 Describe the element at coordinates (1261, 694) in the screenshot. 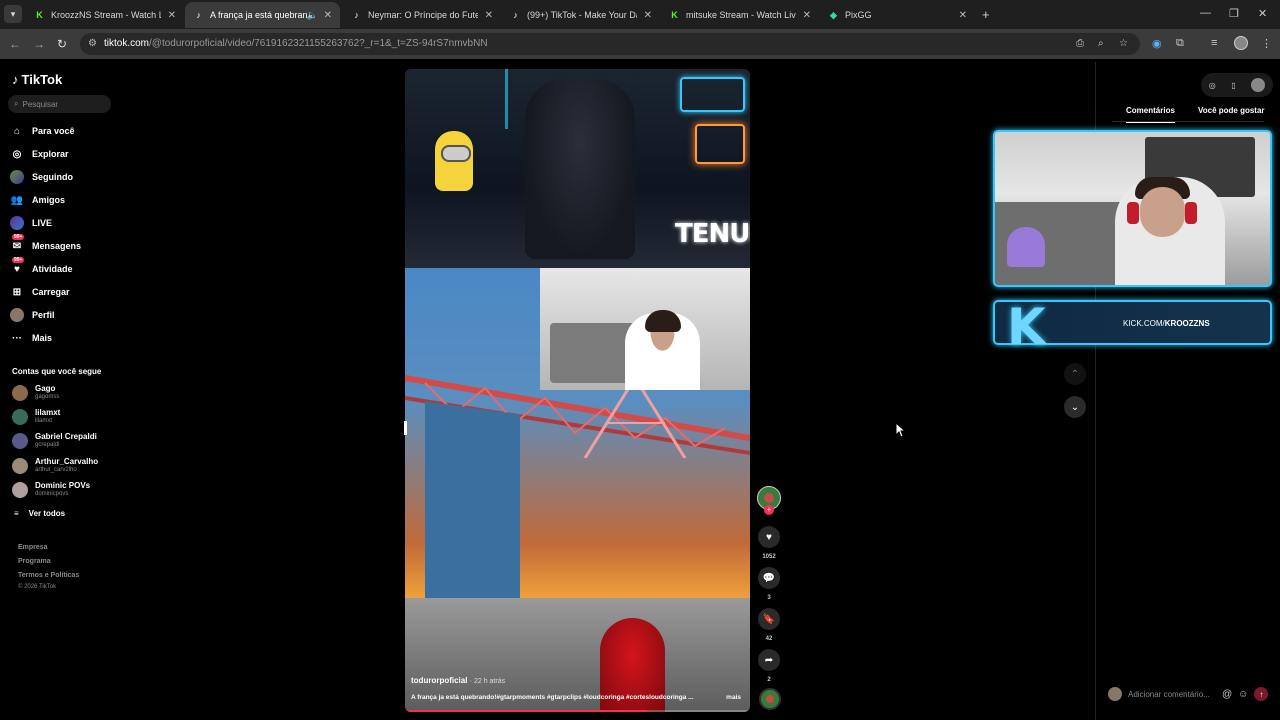

I see `send-button: ↑` at that location.